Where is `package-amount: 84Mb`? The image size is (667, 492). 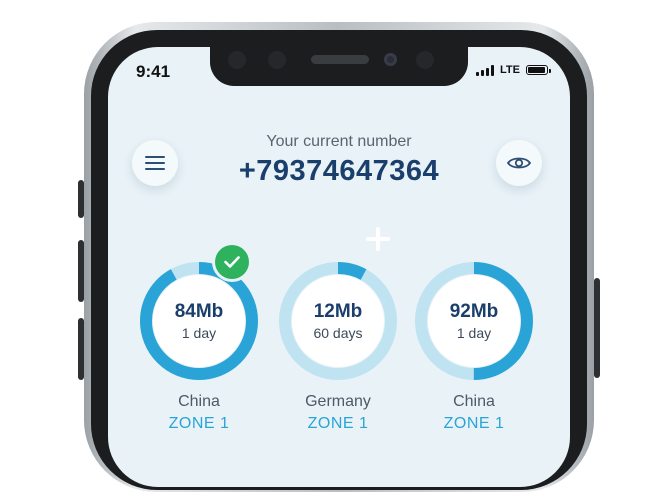
package-amount: 84Mb is located at coordinates (199, 311).